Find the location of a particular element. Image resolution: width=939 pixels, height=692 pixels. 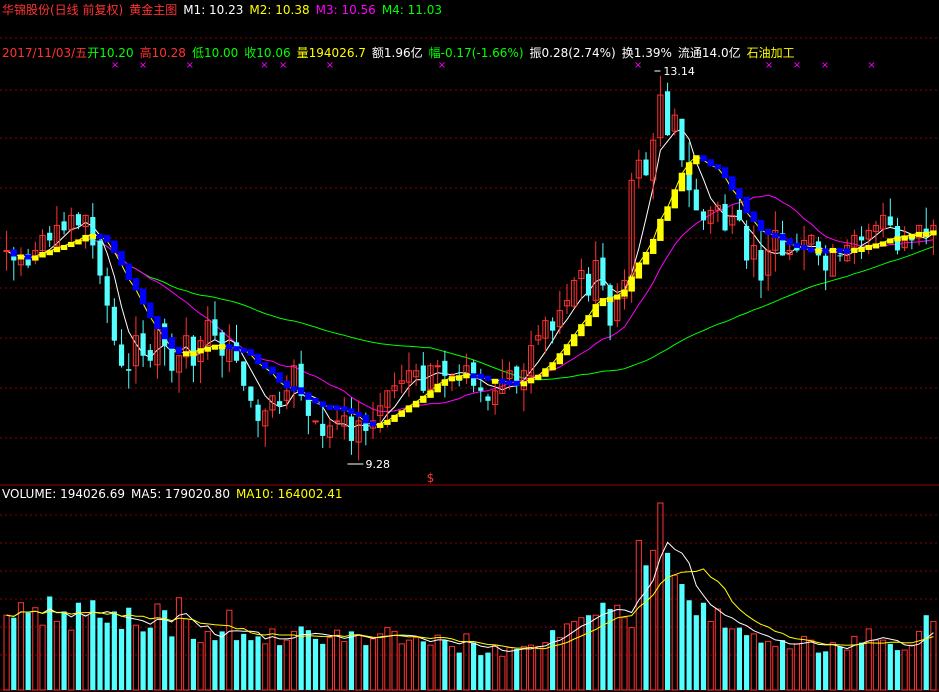

high-label: 13.14 is located at coordinates (679, 71).